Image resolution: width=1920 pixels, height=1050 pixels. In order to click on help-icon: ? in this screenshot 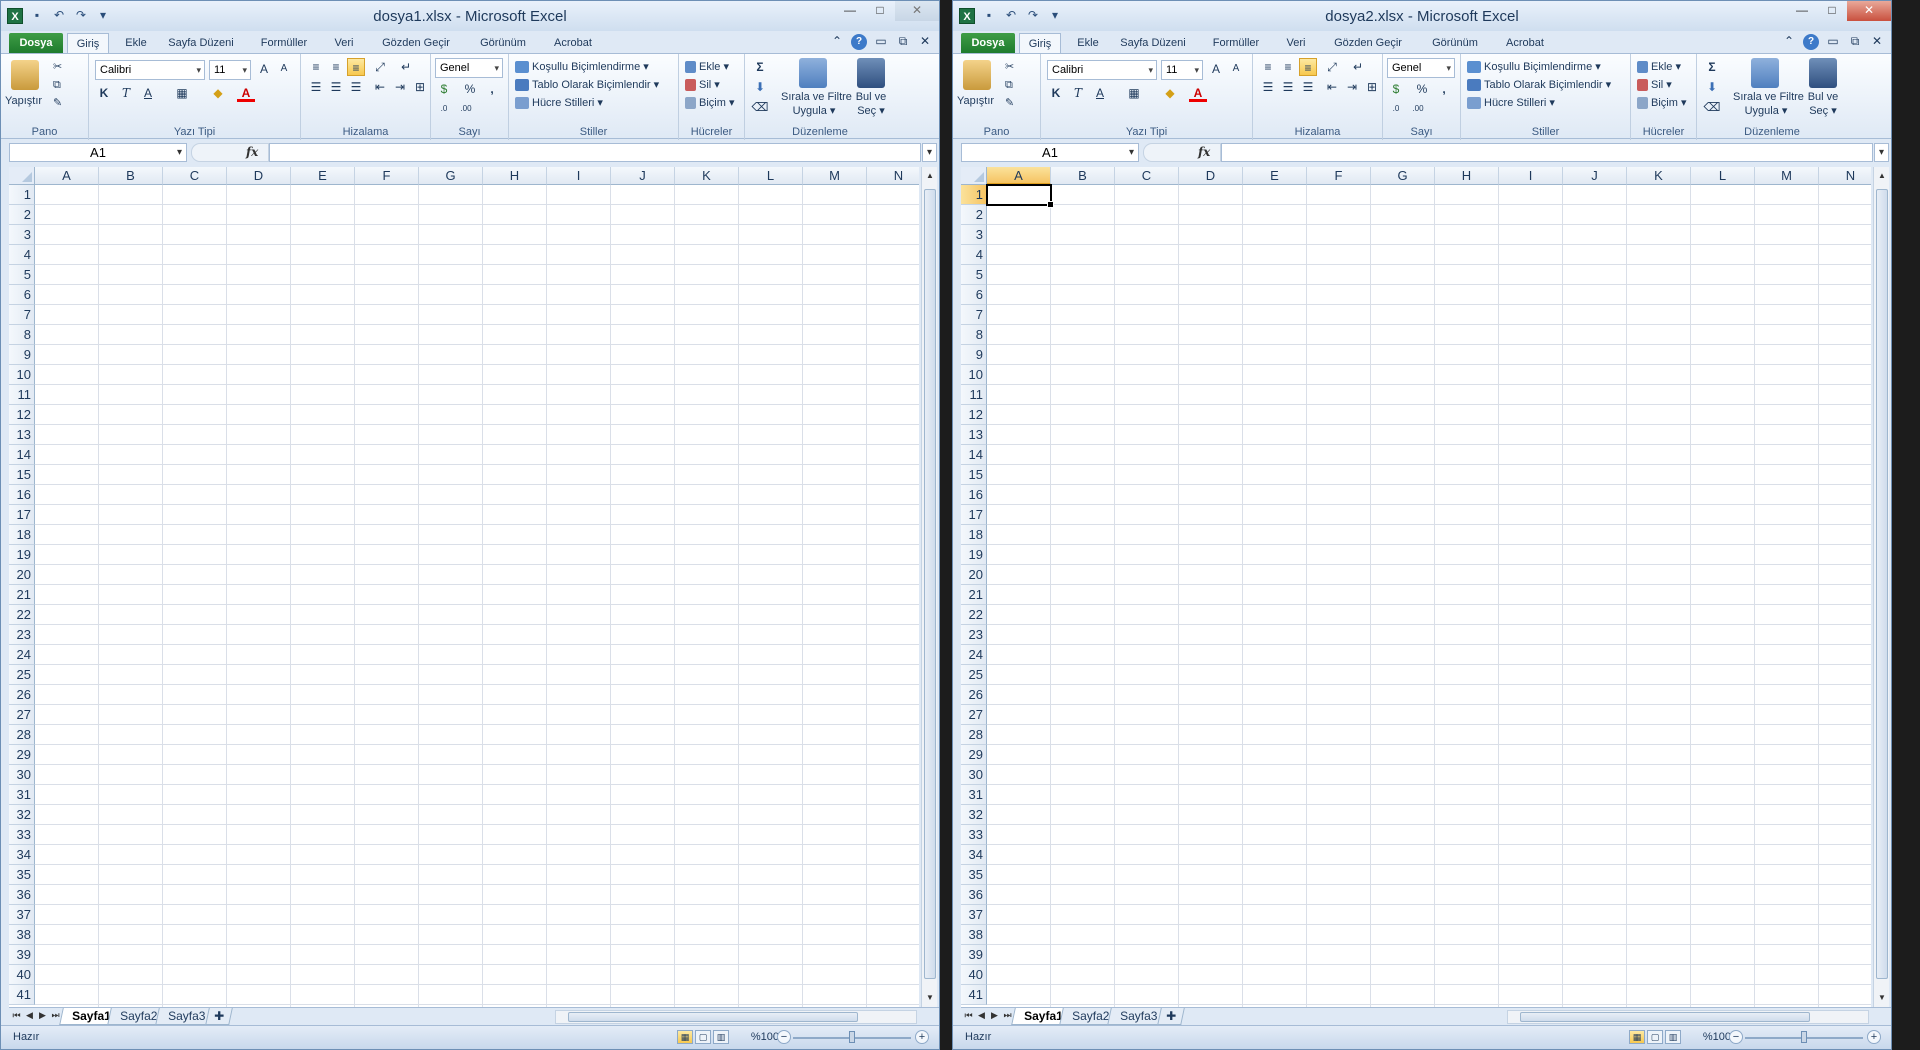, I will do `click(1811, 42)`.